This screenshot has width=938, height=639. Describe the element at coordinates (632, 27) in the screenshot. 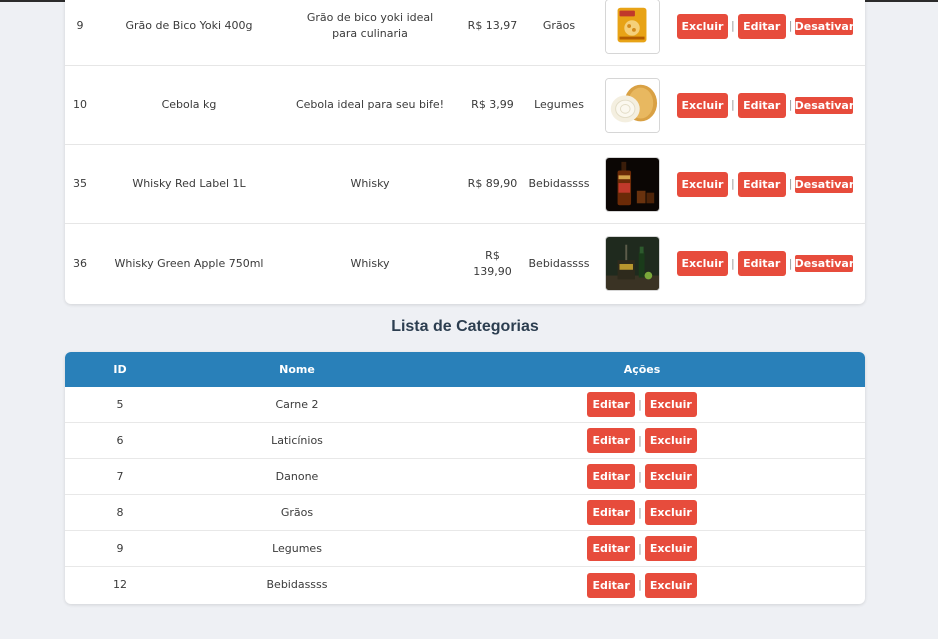

I see `chickpea-package-image` at that location.